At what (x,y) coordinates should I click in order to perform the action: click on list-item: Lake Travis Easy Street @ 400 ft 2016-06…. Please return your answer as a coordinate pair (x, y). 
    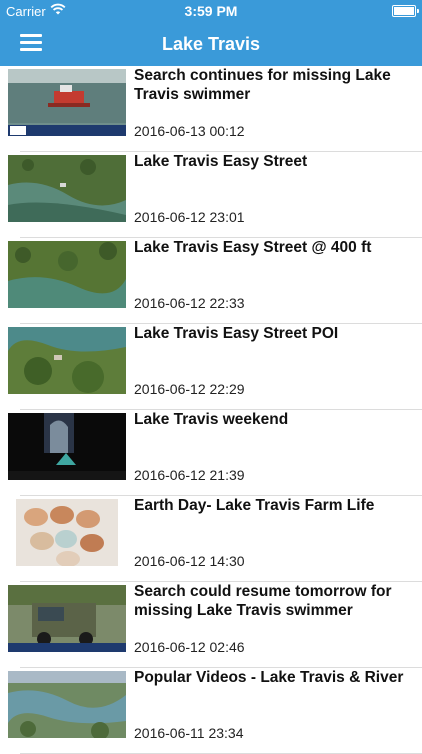
    Looking at the image, I should click on (211, 281).